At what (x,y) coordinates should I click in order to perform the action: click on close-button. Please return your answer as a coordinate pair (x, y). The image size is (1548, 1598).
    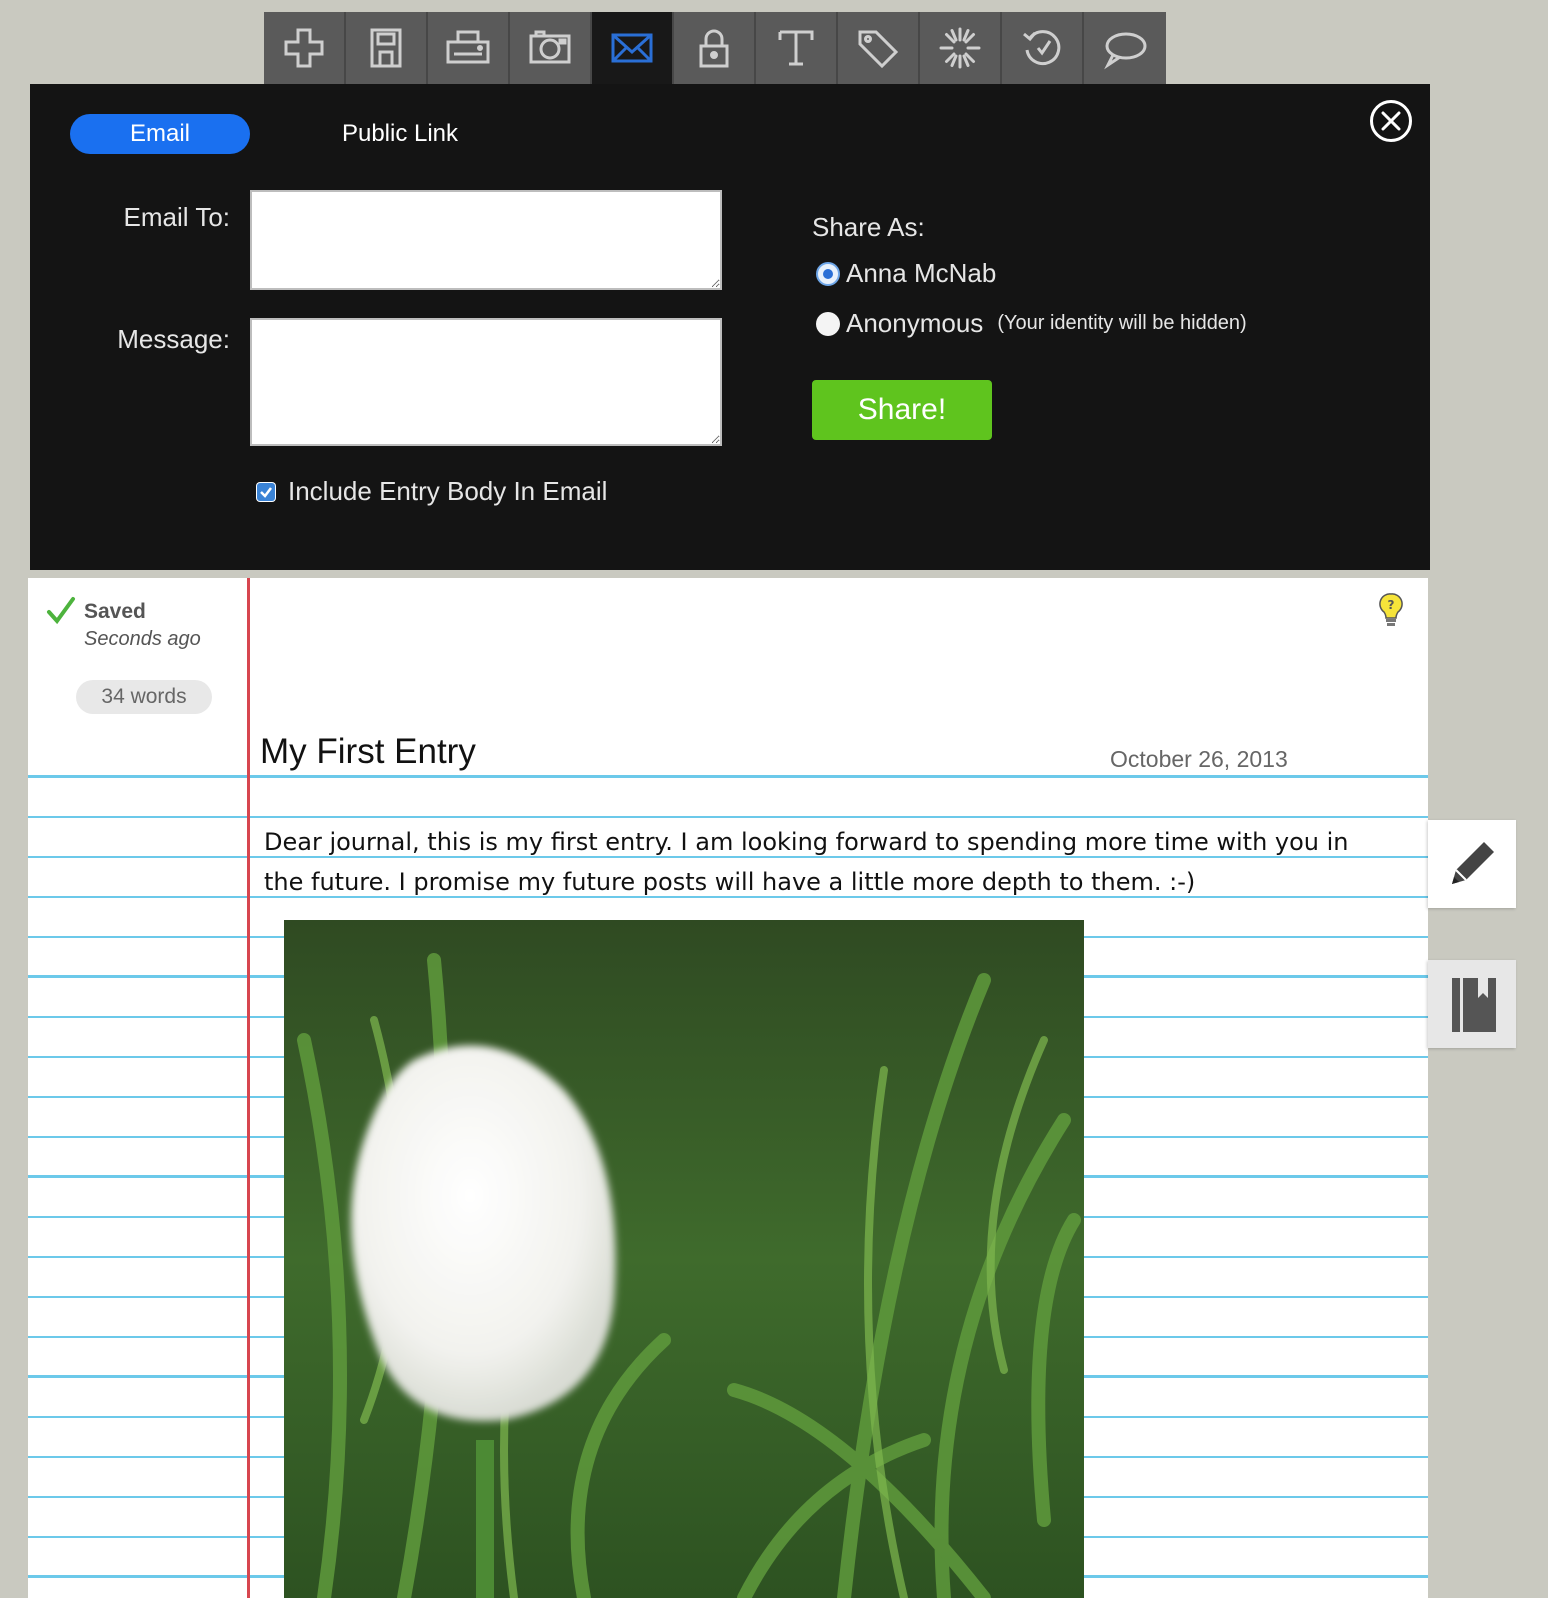
    Looking at the image, I should click on (1391, 121).